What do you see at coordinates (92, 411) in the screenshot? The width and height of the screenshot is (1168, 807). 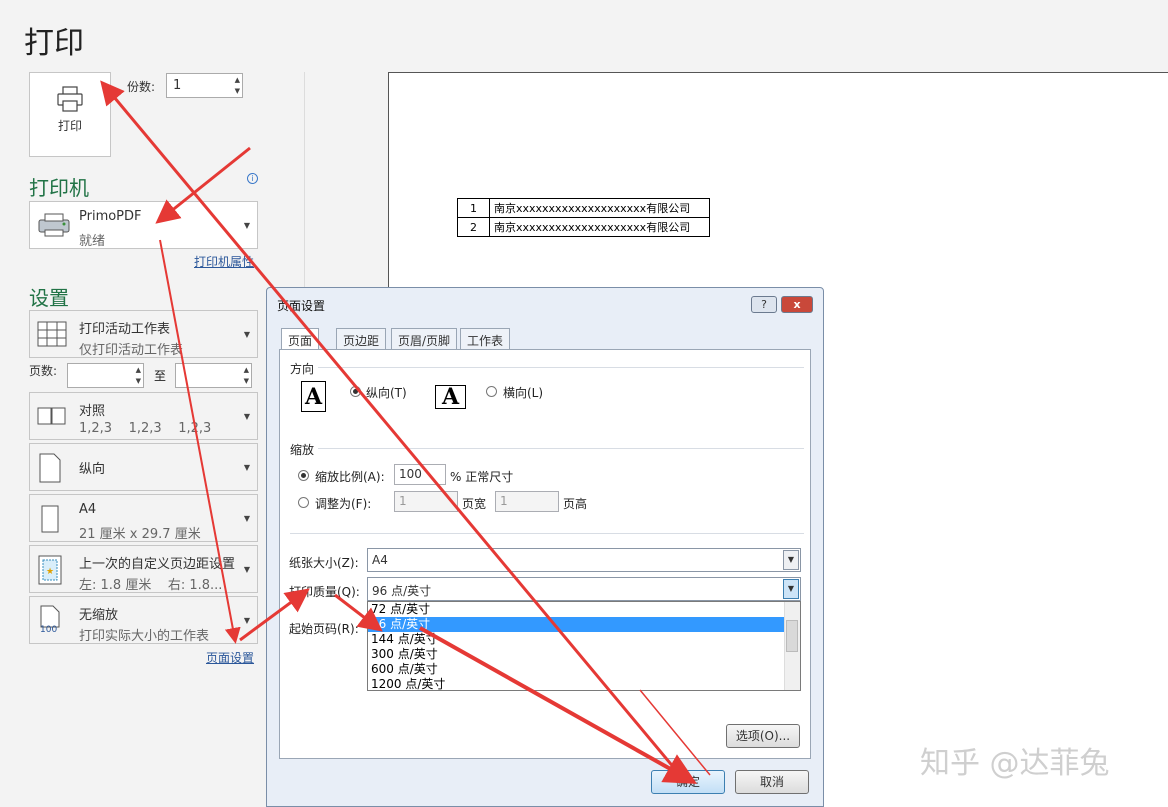 I see `collate-title: 对照` at bounding box center [92, 411].